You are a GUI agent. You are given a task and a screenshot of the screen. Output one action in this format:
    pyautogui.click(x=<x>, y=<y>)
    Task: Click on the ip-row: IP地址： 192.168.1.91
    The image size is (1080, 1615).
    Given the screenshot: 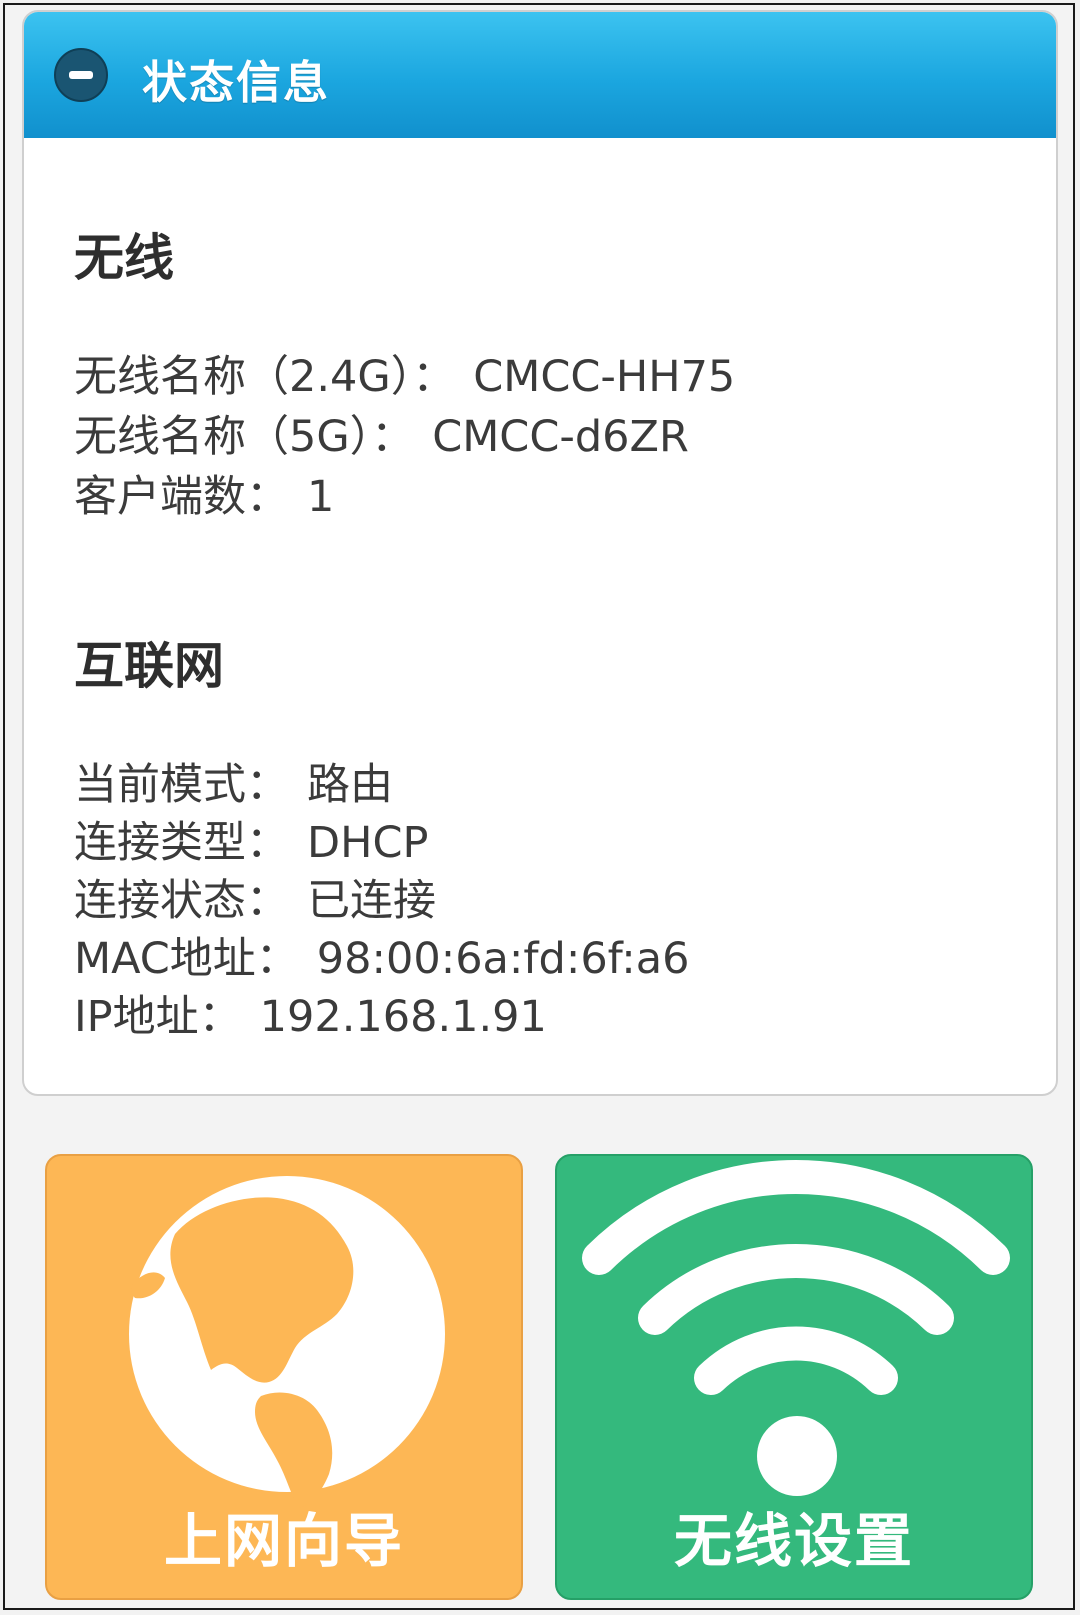 What is the action you would take?
    pyautogui.click(x=310, y=1013)
    